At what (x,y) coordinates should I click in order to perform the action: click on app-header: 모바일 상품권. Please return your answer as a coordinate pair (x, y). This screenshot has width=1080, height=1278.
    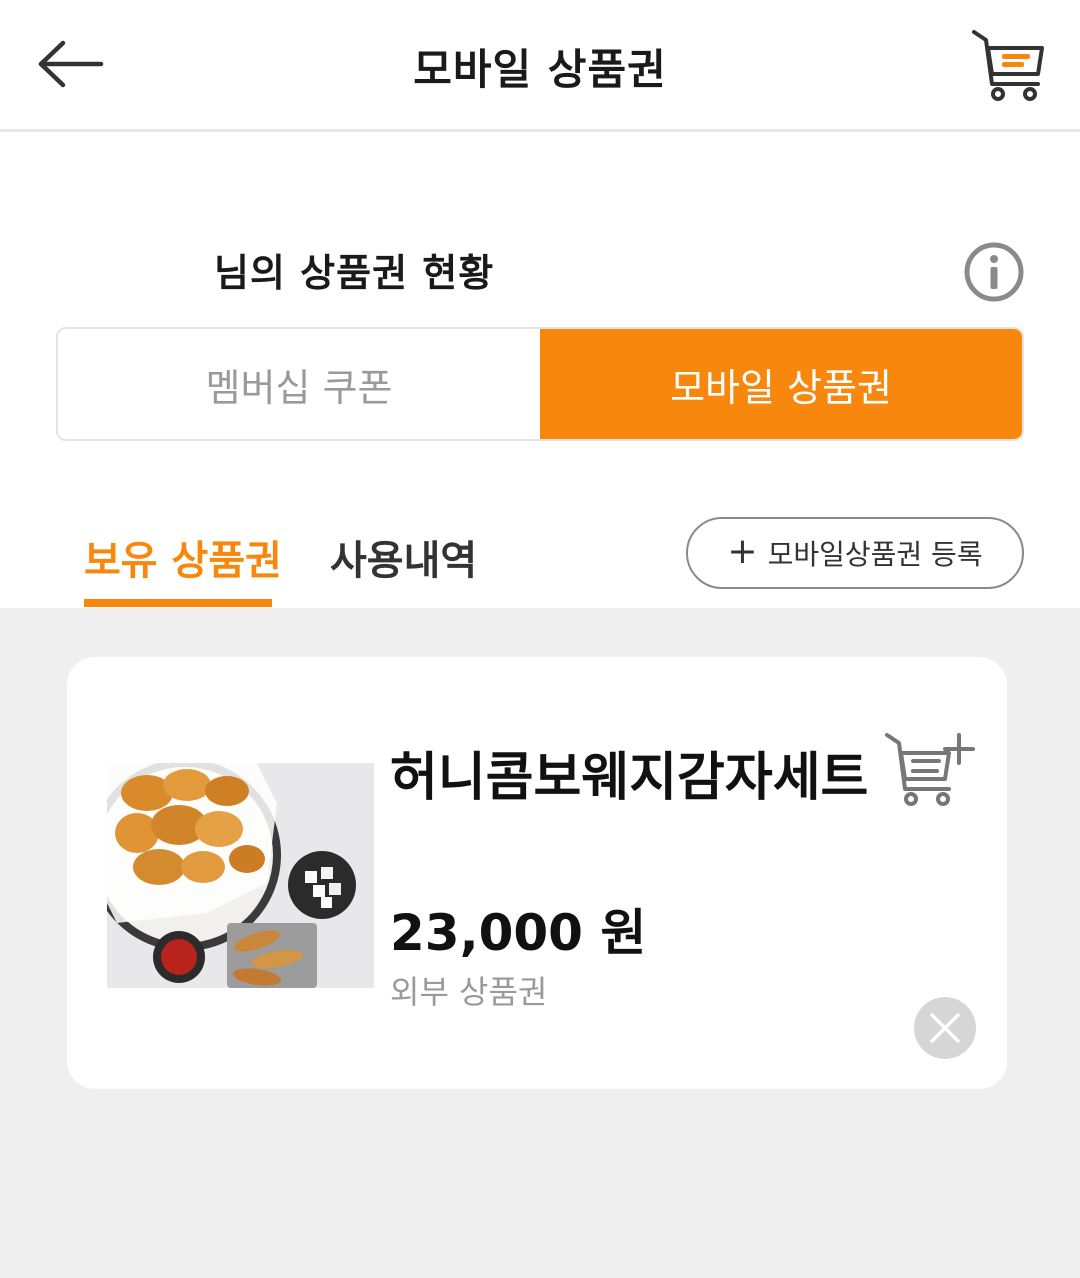
    Looking at the image, I should click on (540, 66).